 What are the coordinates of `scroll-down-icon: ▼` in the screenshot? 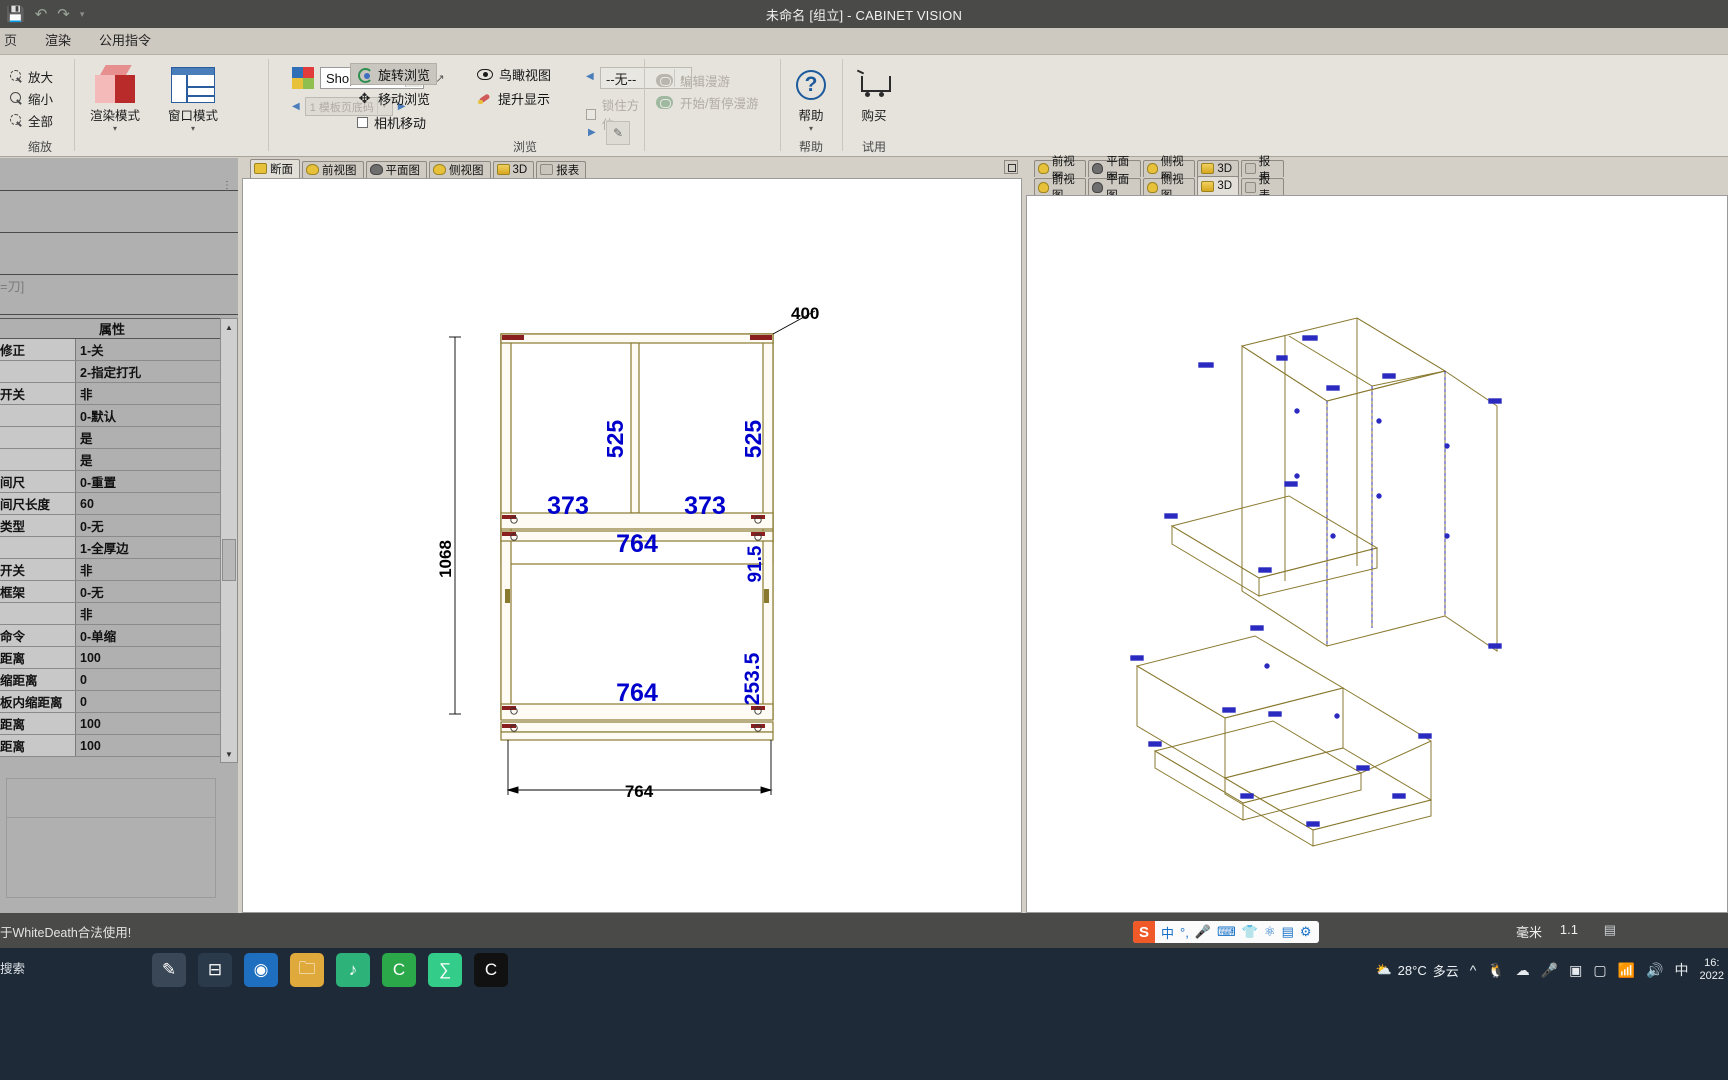 It's located at (229, 754).